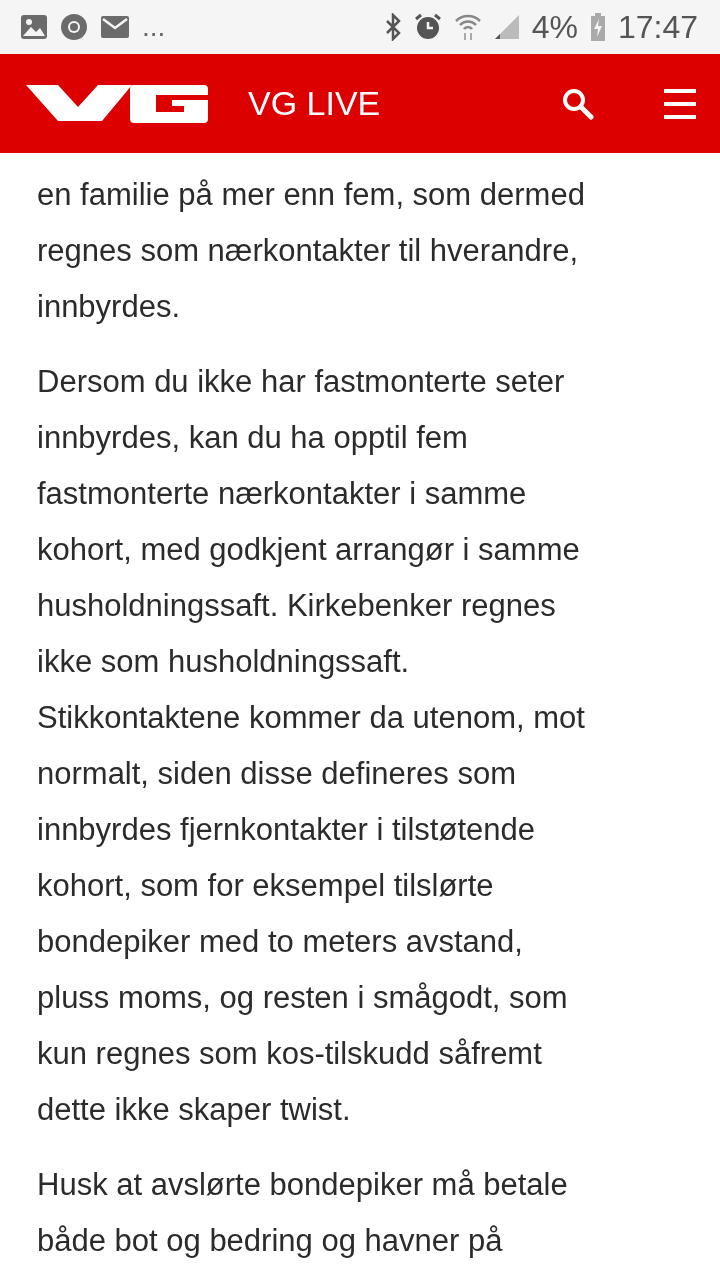 The height and width of the screenshot is (1280, 720). What do you see at coordinates (311, 251) in the screenshot?
I see `article-paragraph: en familie på mer enn fem, som dermed regnes som nærkontakter til hverandre, innbyrdes.` at bounding box center [311, 251].